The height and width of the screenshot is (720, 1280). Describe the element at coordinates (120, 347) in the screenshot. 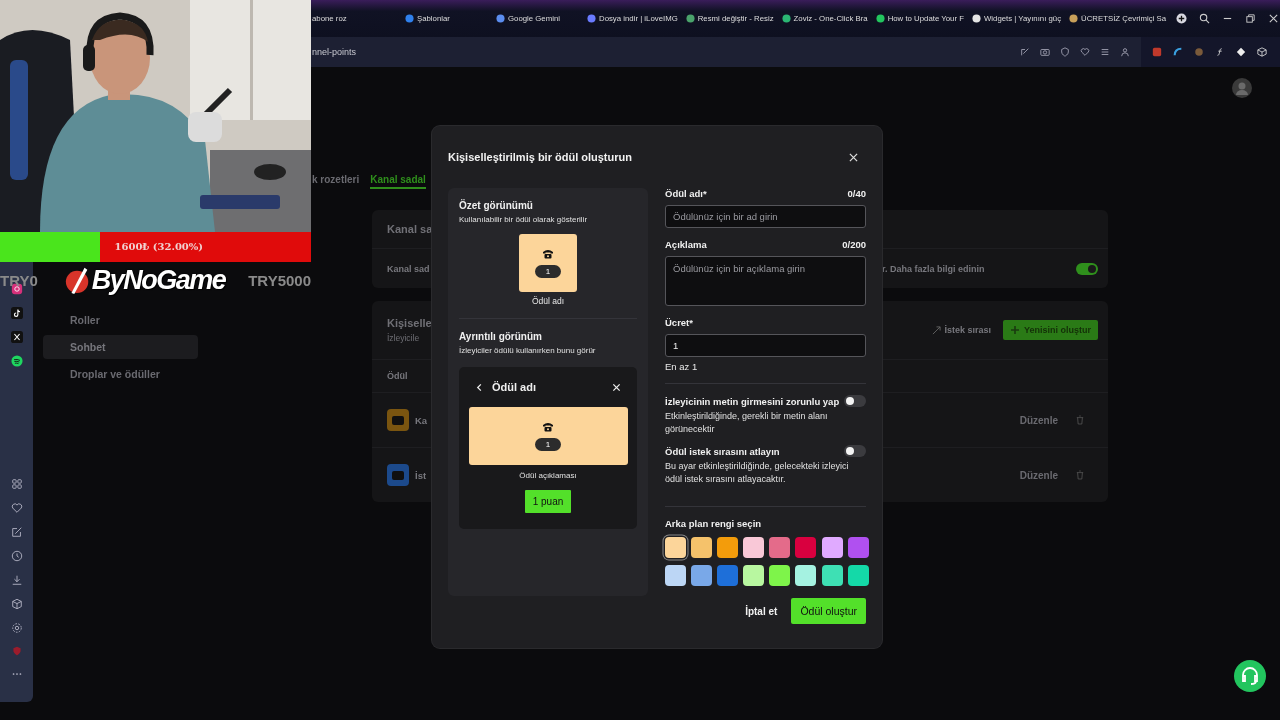

I see `nav-item: Sohbet` at that location.